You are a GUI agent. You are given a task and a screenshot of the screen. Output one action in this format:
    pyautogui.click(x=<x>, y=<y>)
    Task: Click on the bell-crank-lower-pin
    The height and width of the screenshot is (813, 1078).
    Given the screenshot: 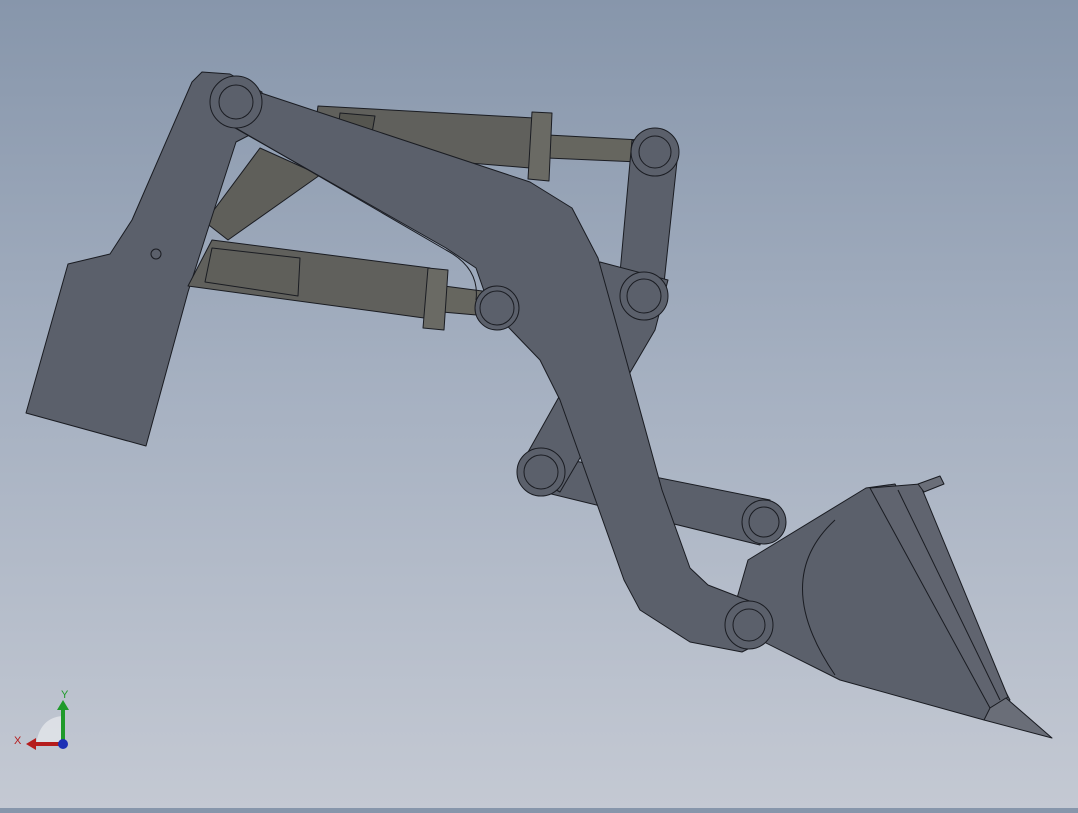 What is the action you would take?
    pyautogui.click(x=541, y=472)
    